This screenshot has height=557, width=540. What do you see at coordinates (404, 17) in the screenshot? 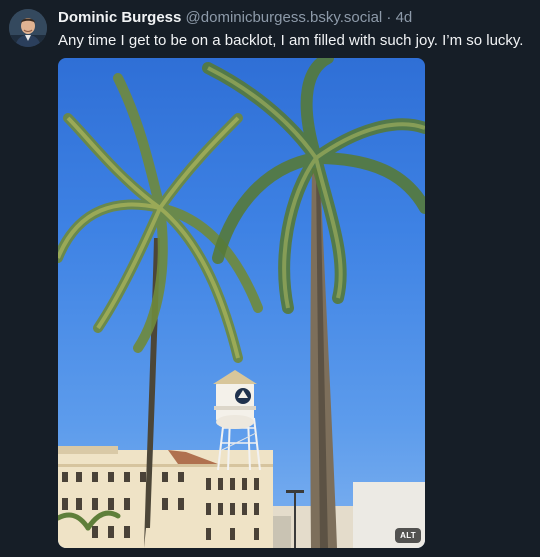
I see `post-timestamp: 4d` at bounding box center [404, 17].